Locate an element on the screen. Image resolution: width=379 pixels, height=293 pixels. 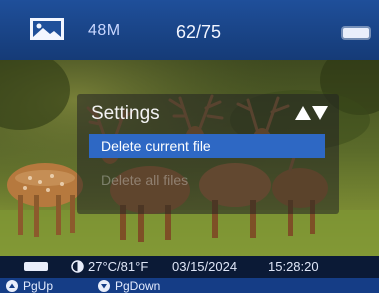
pgdown-button: PgDown is located at coordinates (129, 286).